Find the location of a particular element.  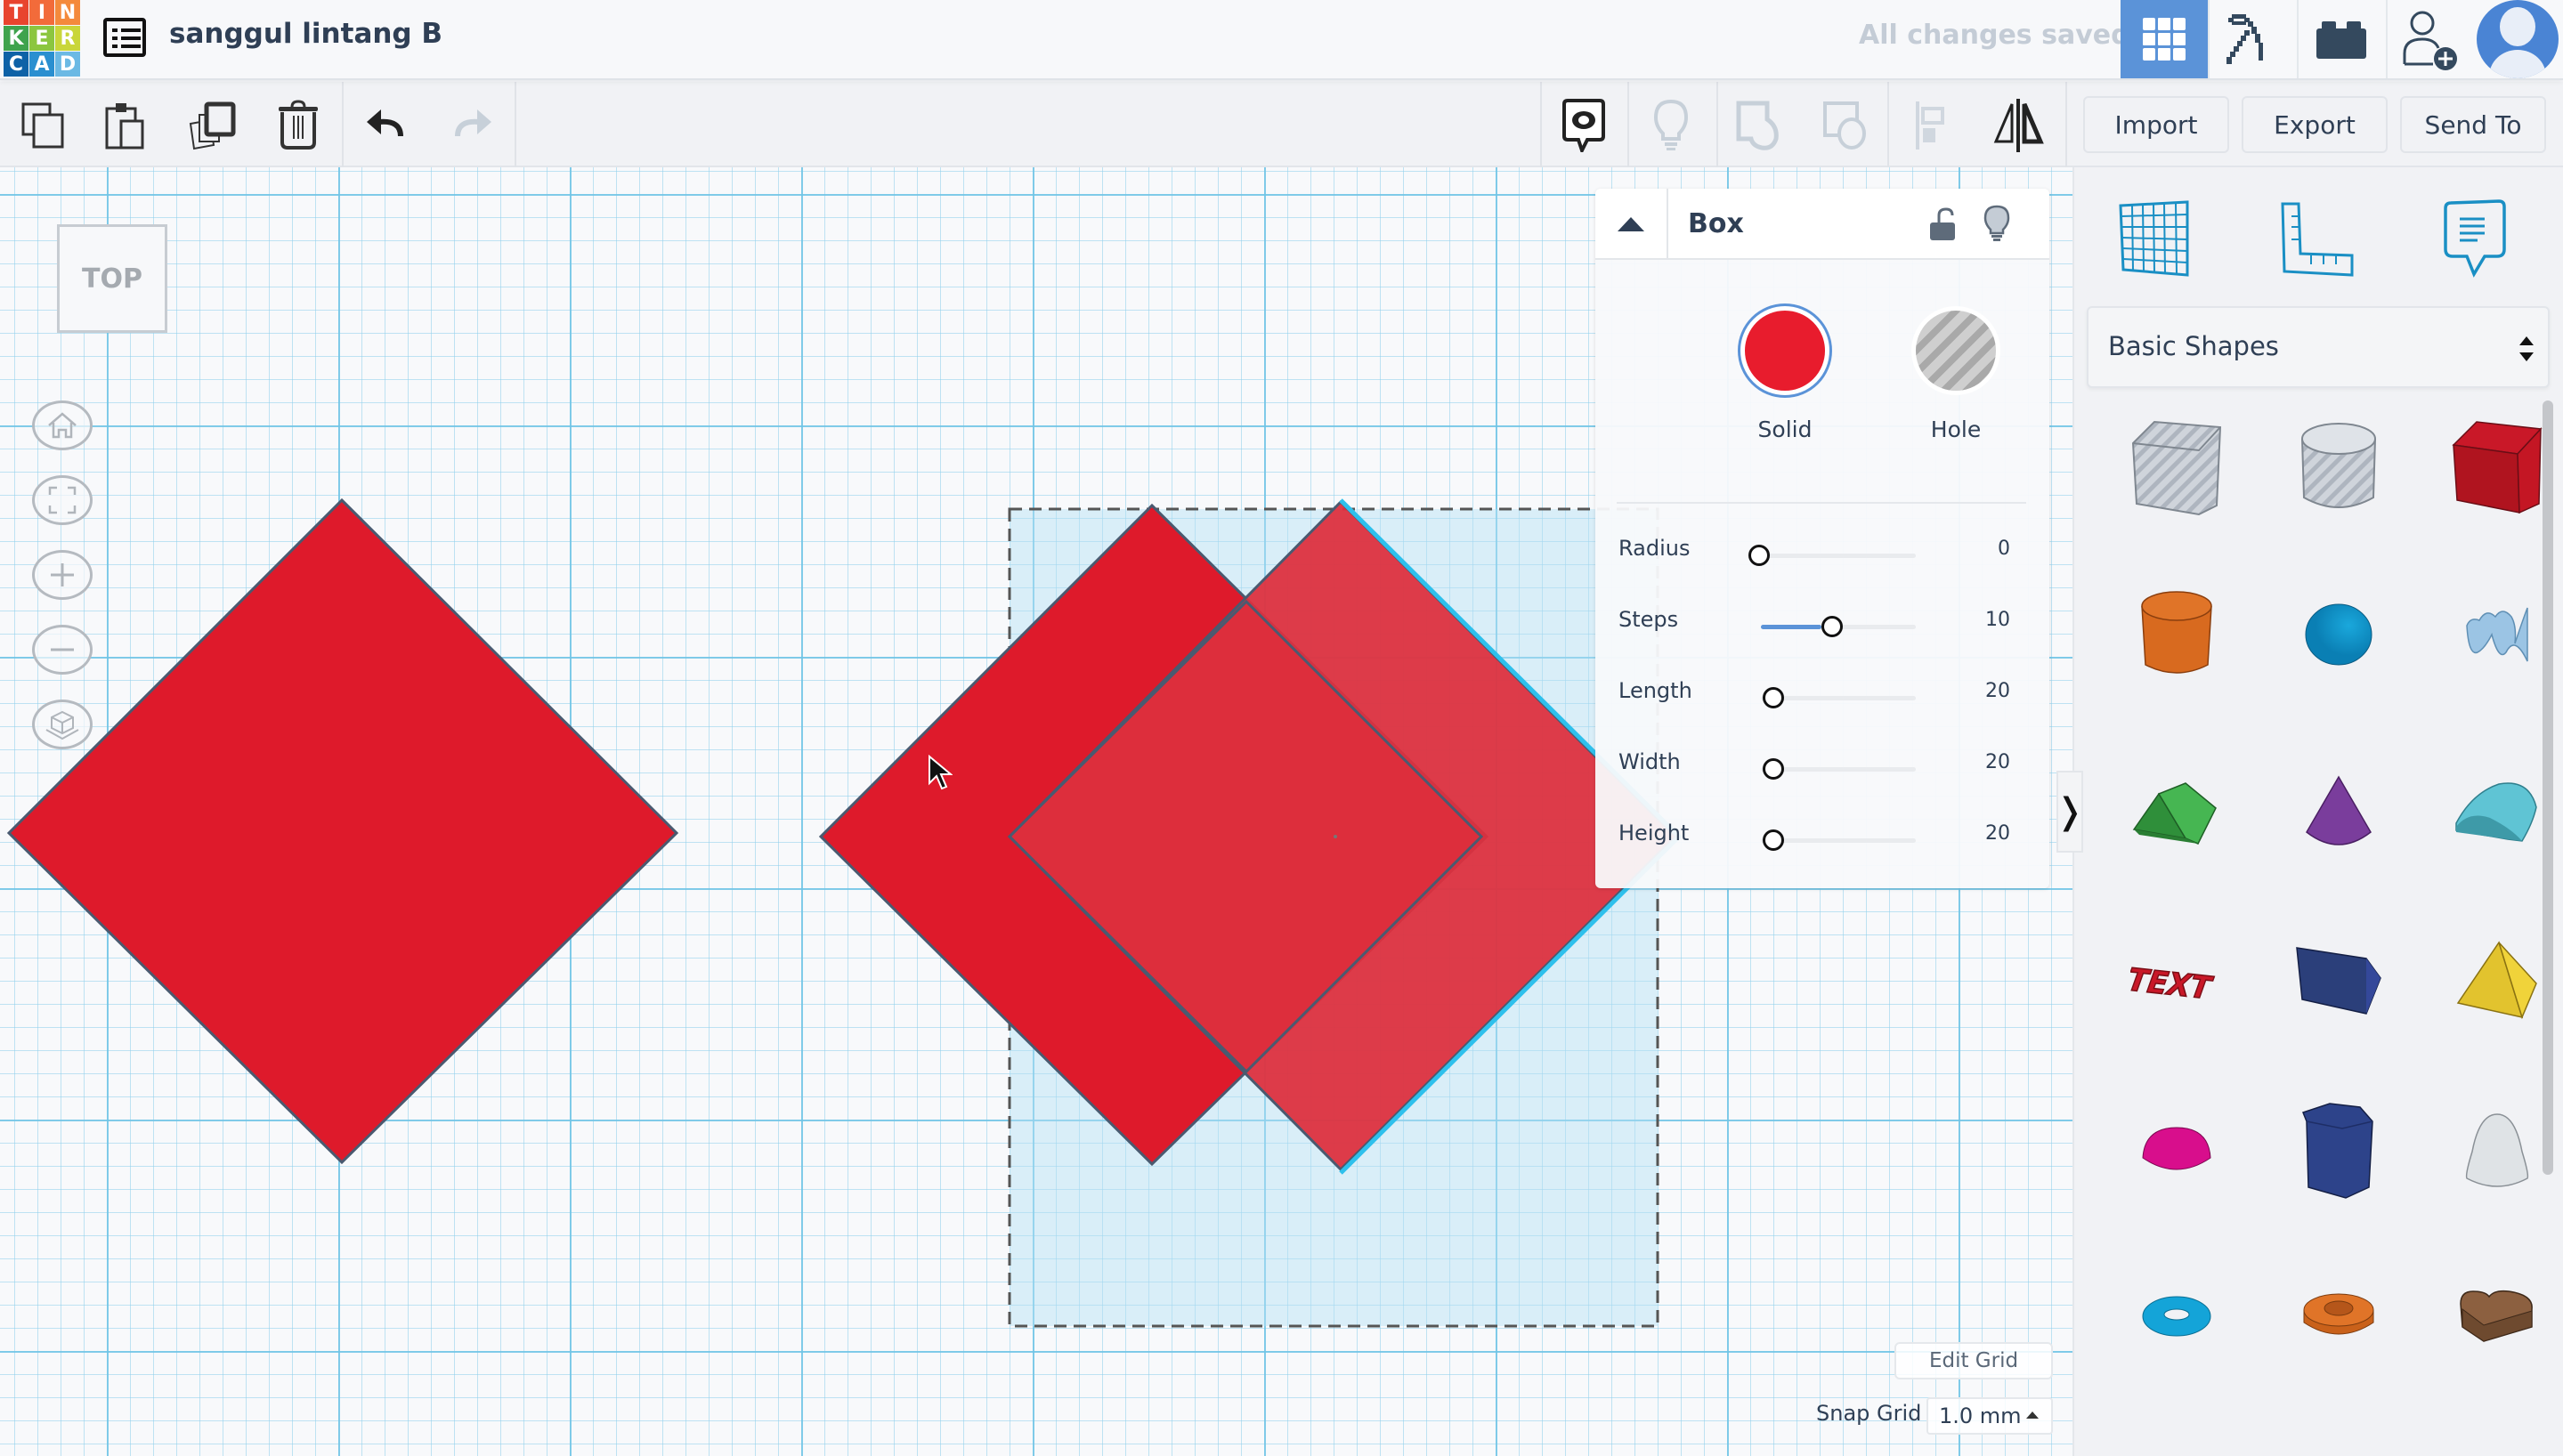

design-list-button is located at coordinates (124, 37).